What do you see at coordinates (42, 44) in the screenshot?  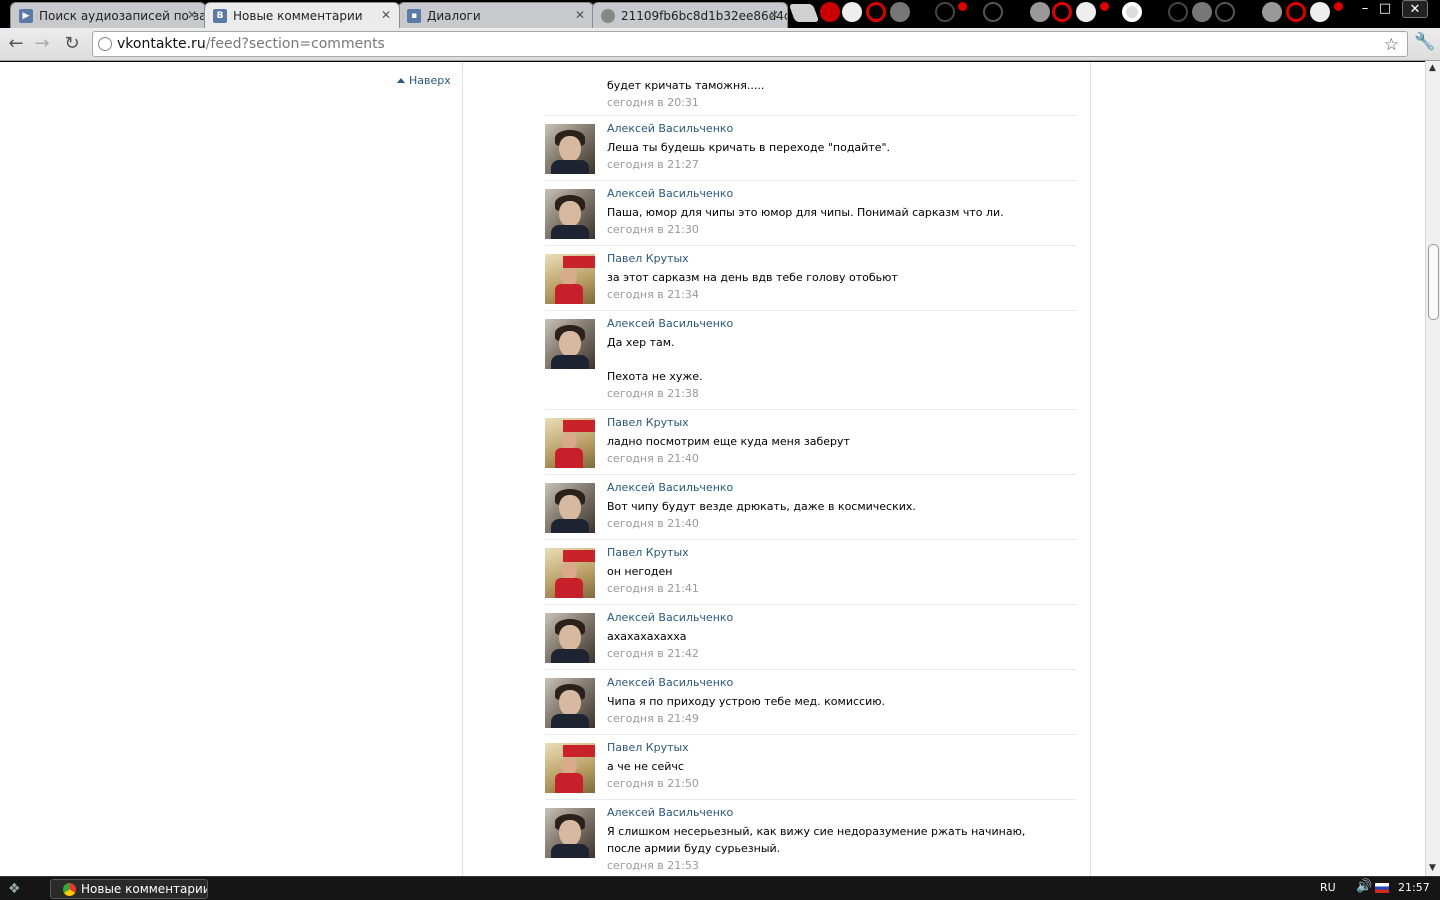 I see `forward-button: →` at bounding box center [42, 44].